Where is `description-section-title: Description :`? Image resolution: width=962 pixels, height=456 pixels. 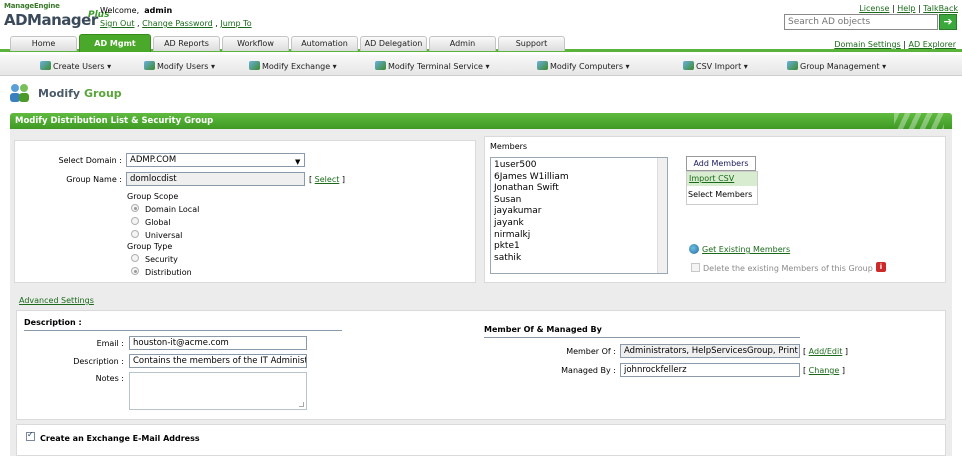
description-section-title: Description : is located at coordinates (53, 322).